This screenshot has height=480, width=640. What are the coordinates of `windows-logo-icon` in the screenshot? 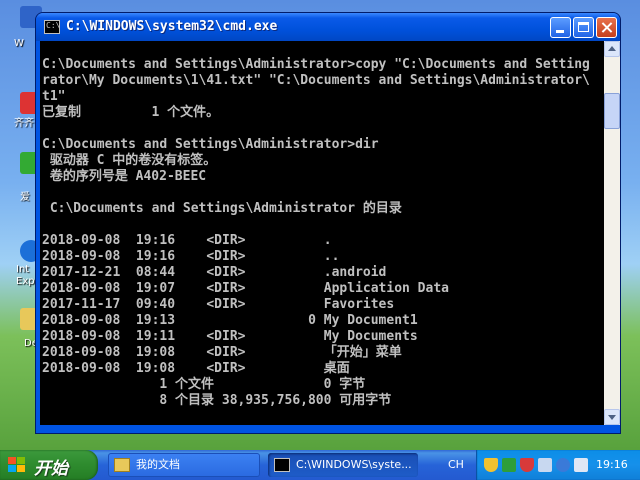 It's located at (17, 465).